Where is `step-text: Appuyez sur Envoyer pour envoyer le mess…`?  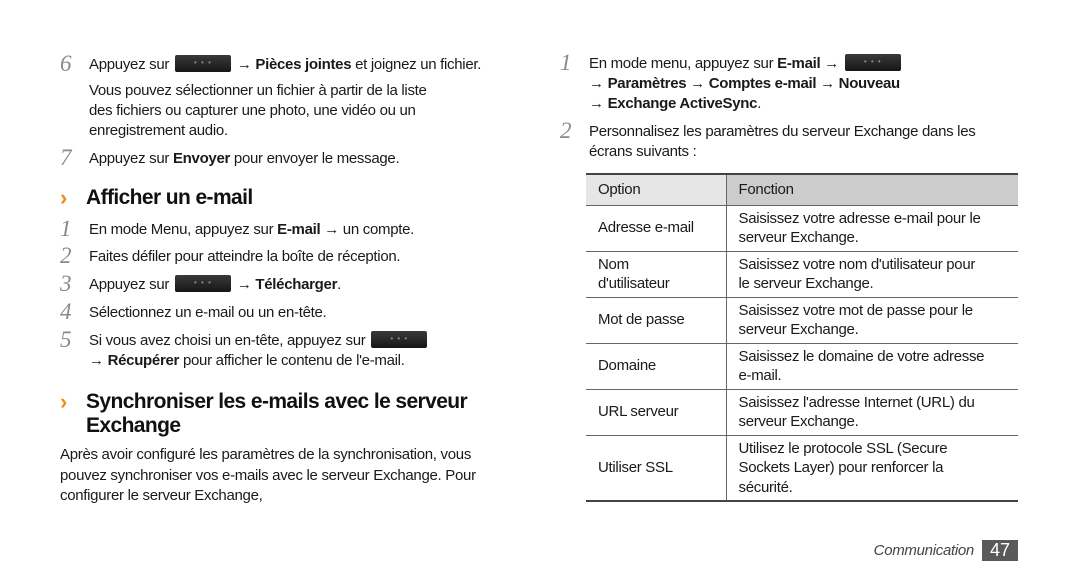
step-text: Appuyez sur Envoyer pour envoyer le mess… is located at coordinates (244, 159).